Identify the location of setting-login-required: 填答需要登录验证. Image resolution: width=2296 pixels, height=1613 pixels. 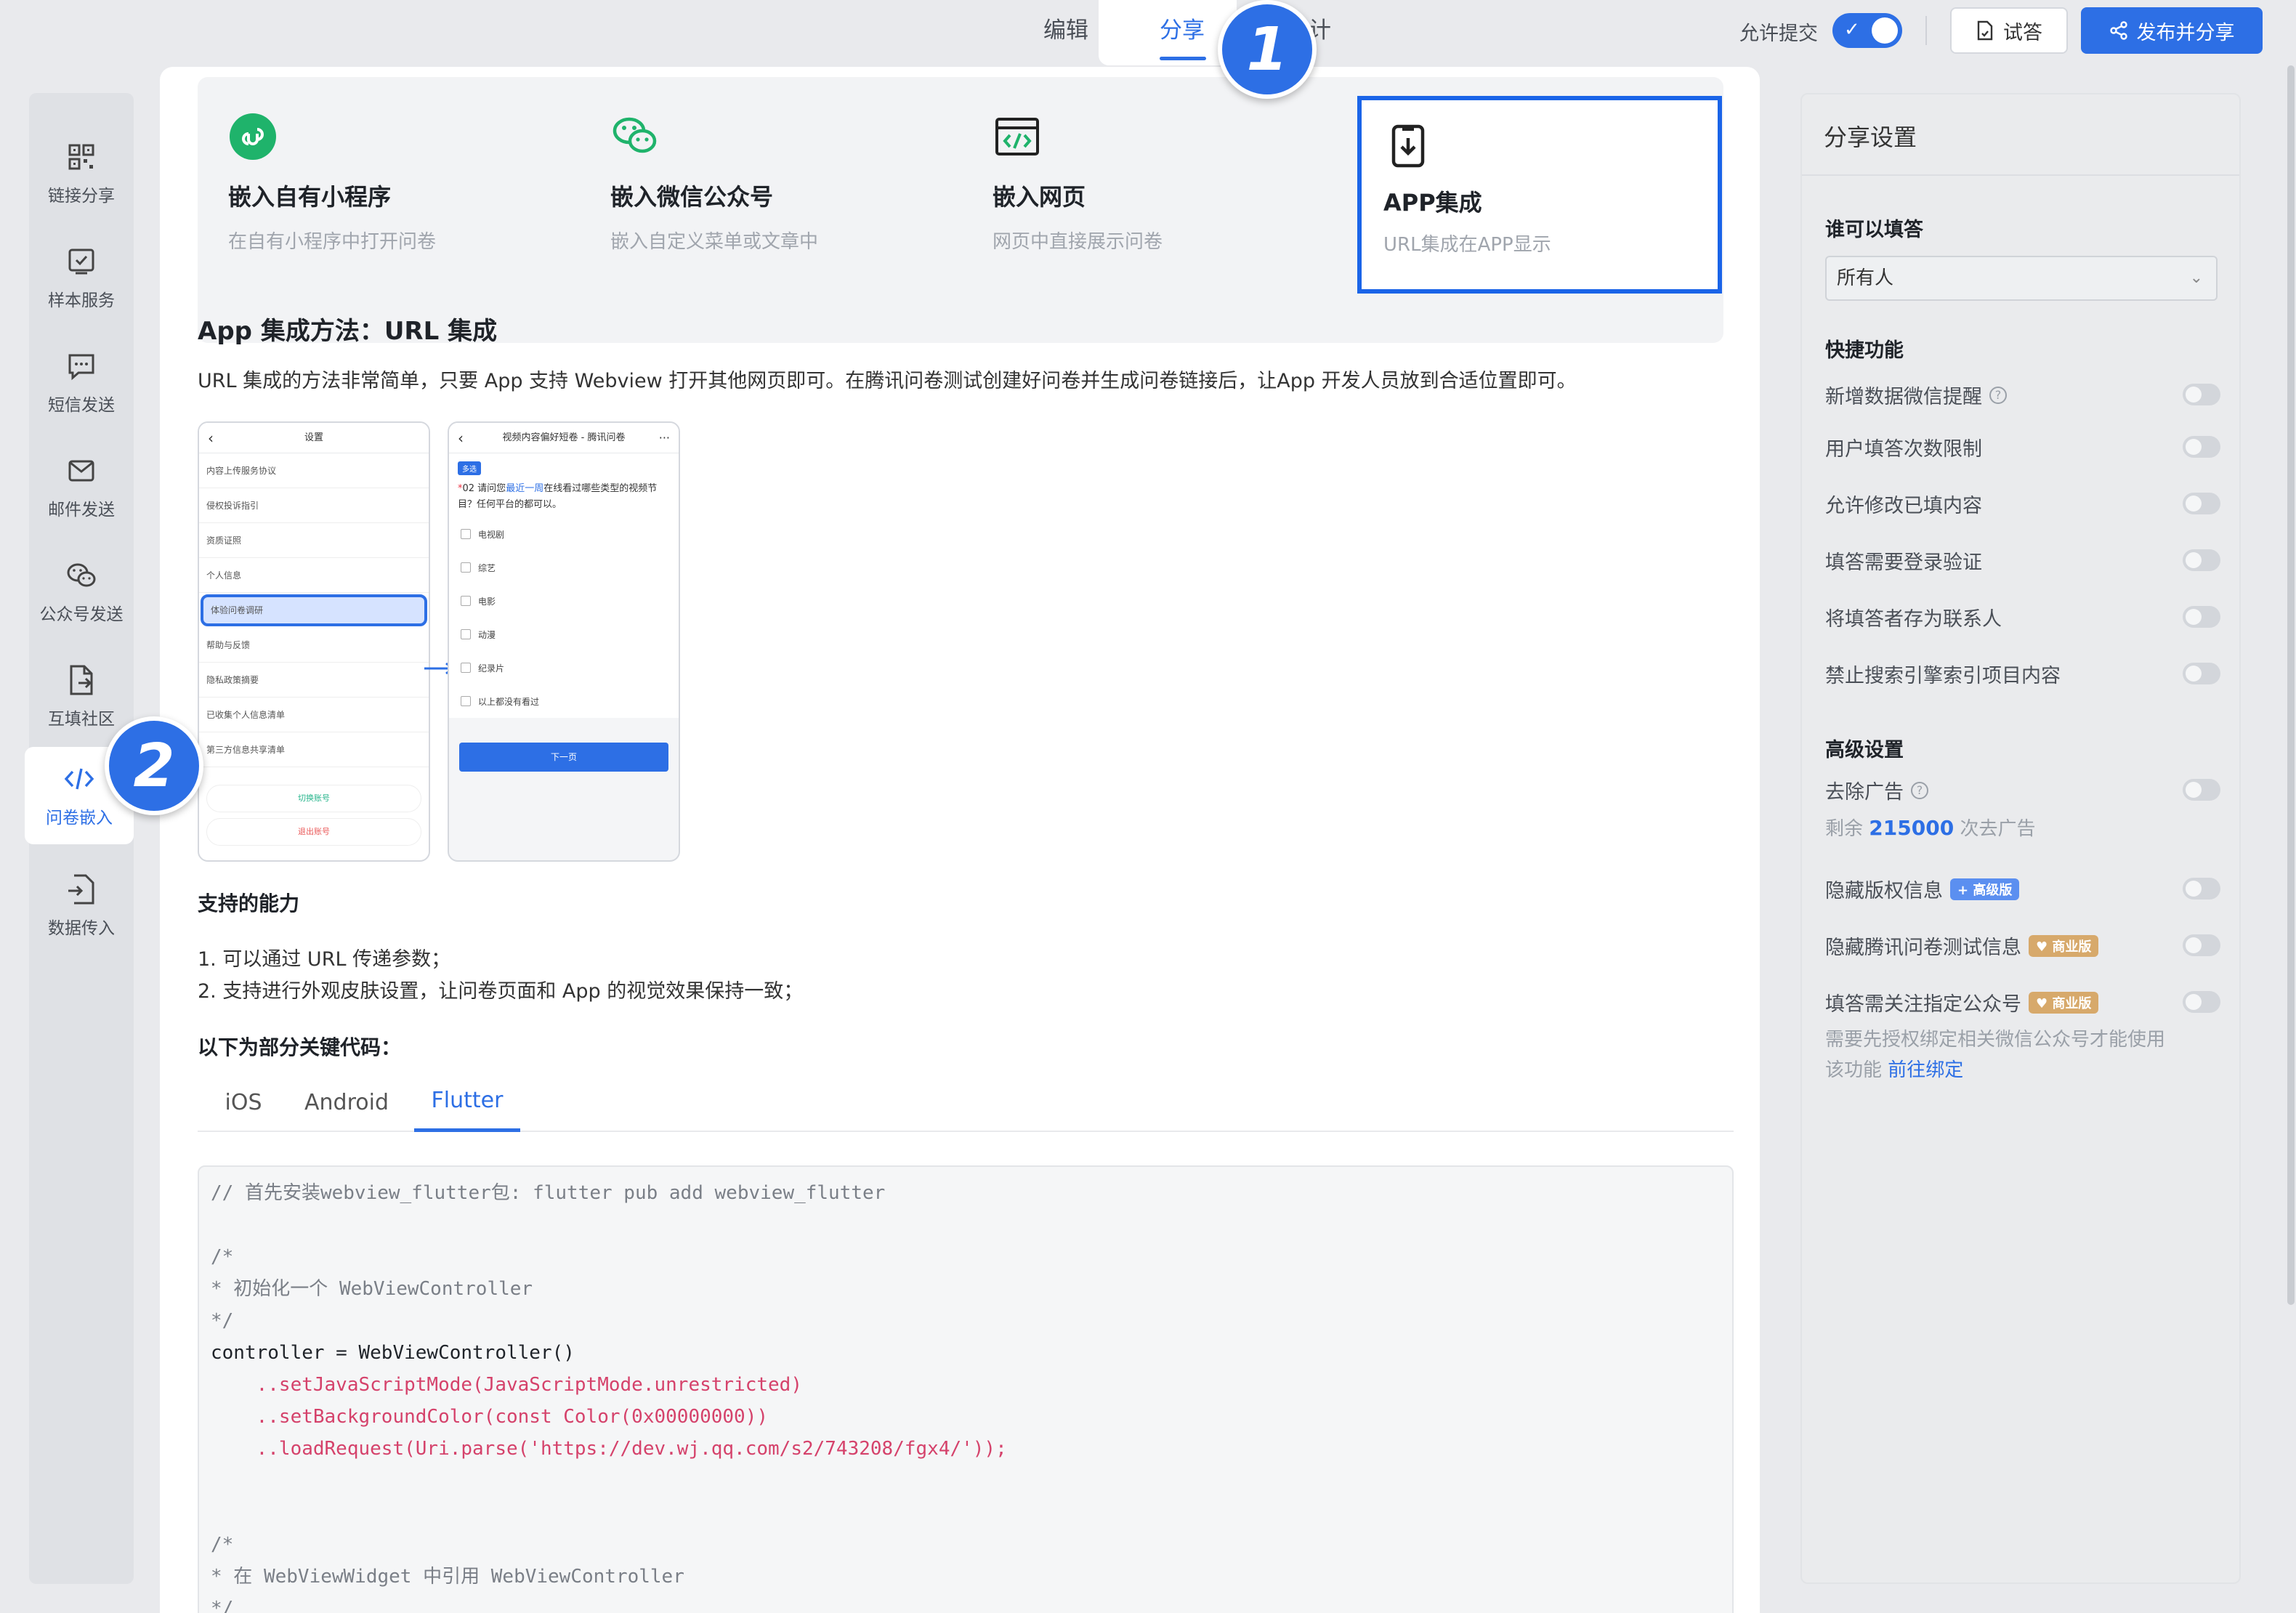
(2025, 560).